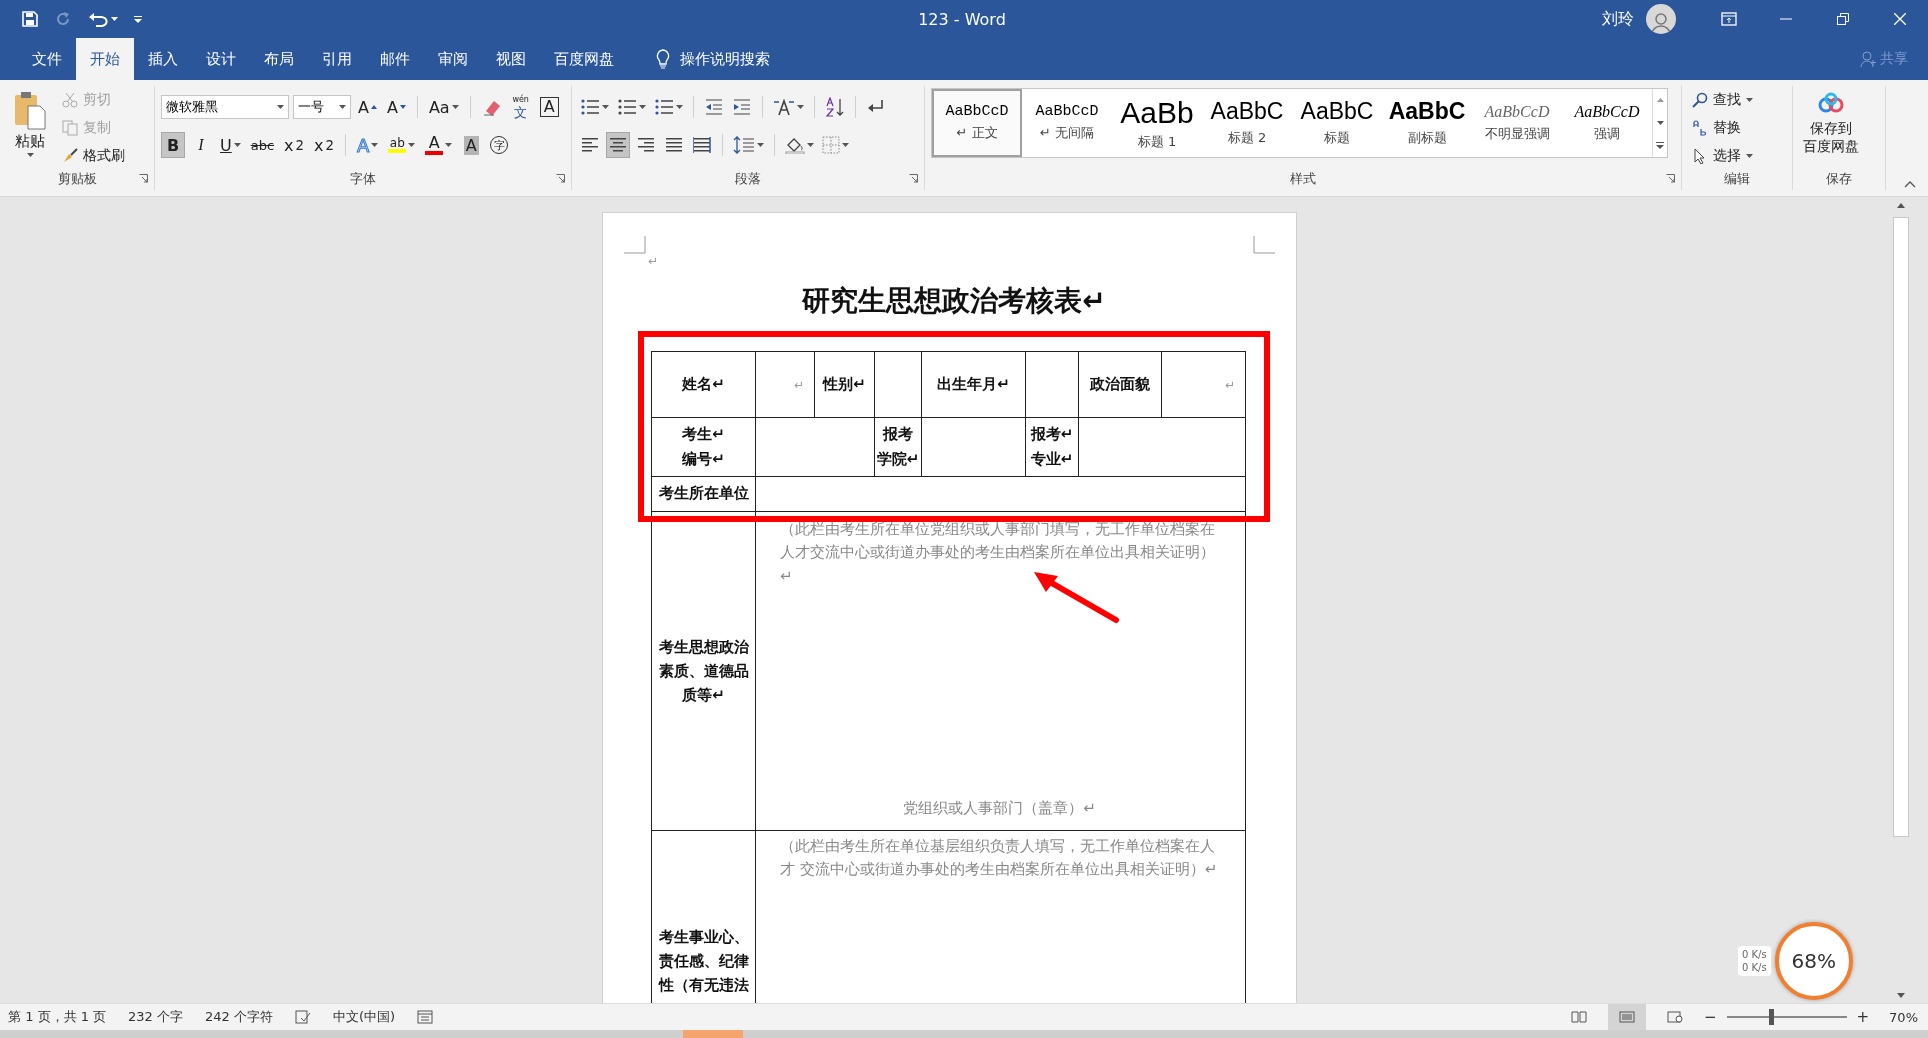 The height and width of the screenshot is (1038, 1928). I want to click on proofing-icon, so click(303, 1017).